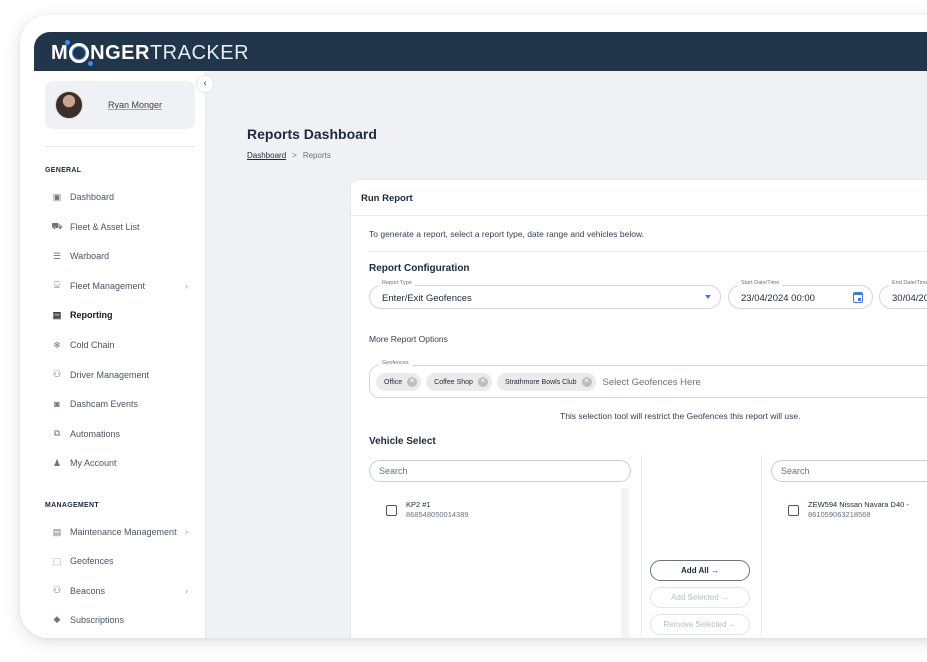 This screenshot has width=927, height=662. Describe the element at coordinates (625, 563) in the screenshot. I see `available-list-scrollbar` at that location.